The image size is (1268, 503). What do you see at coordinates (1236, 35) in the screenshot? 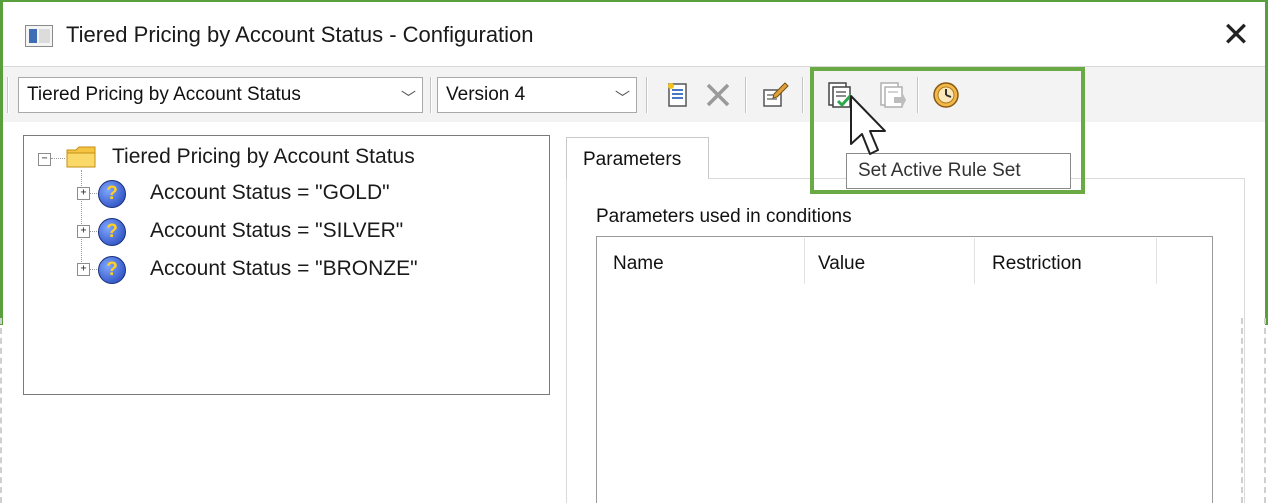
I see `close-icon: ✕` at bounding box center [1236, 35].